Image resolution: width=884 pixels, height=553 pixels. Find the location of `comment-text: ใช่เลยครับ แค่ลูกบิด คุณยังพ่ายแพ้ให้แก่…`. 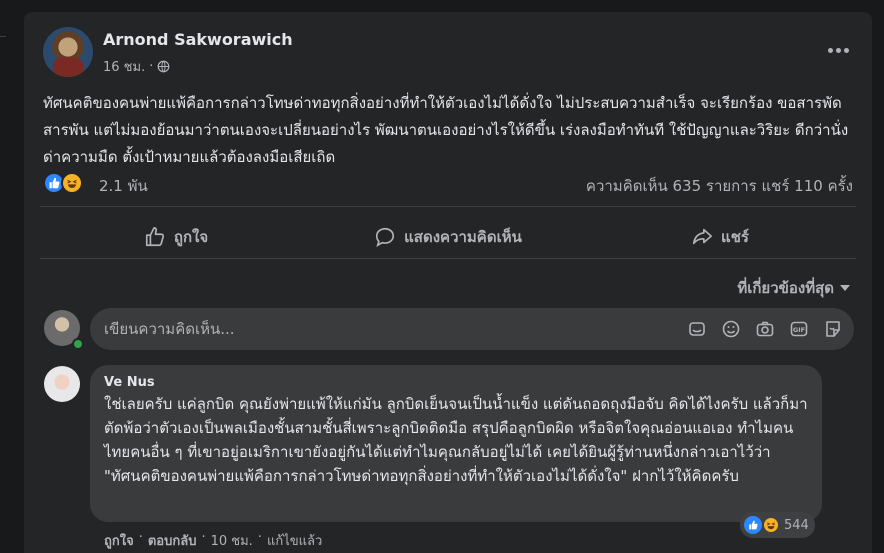

comment-text: ใช่เลยครับ แค่ลูกบิด คุณยังพ่ายแพ้ให้แก่… is located at coordinates (456, 440).